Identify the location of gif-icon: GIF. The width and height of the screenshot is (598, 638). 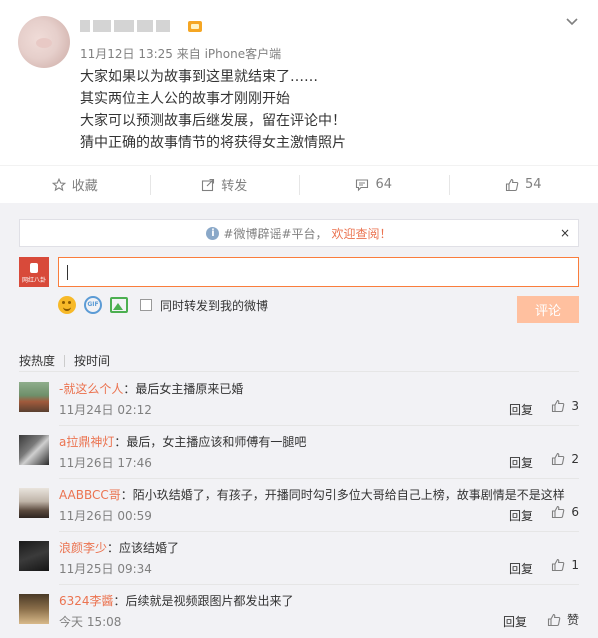
(93, 305).